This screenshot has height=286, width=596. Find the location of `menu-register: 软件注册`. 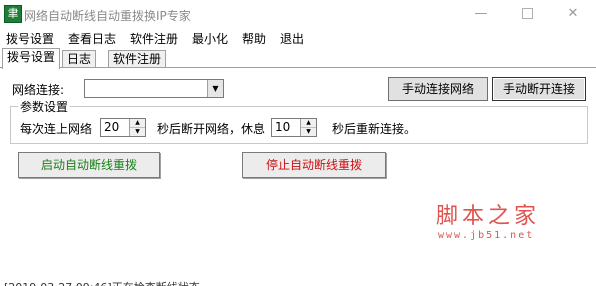

menu-register: 软件注册 is located at coordinates (154, 38).